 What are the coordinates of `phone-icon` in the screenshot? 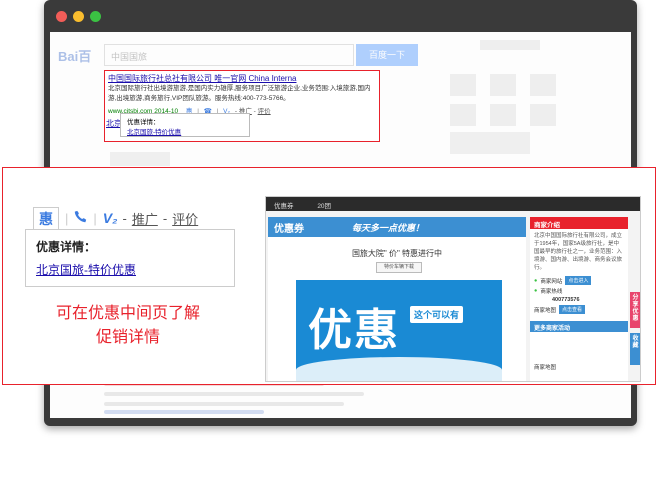 It's located at (80, 218).